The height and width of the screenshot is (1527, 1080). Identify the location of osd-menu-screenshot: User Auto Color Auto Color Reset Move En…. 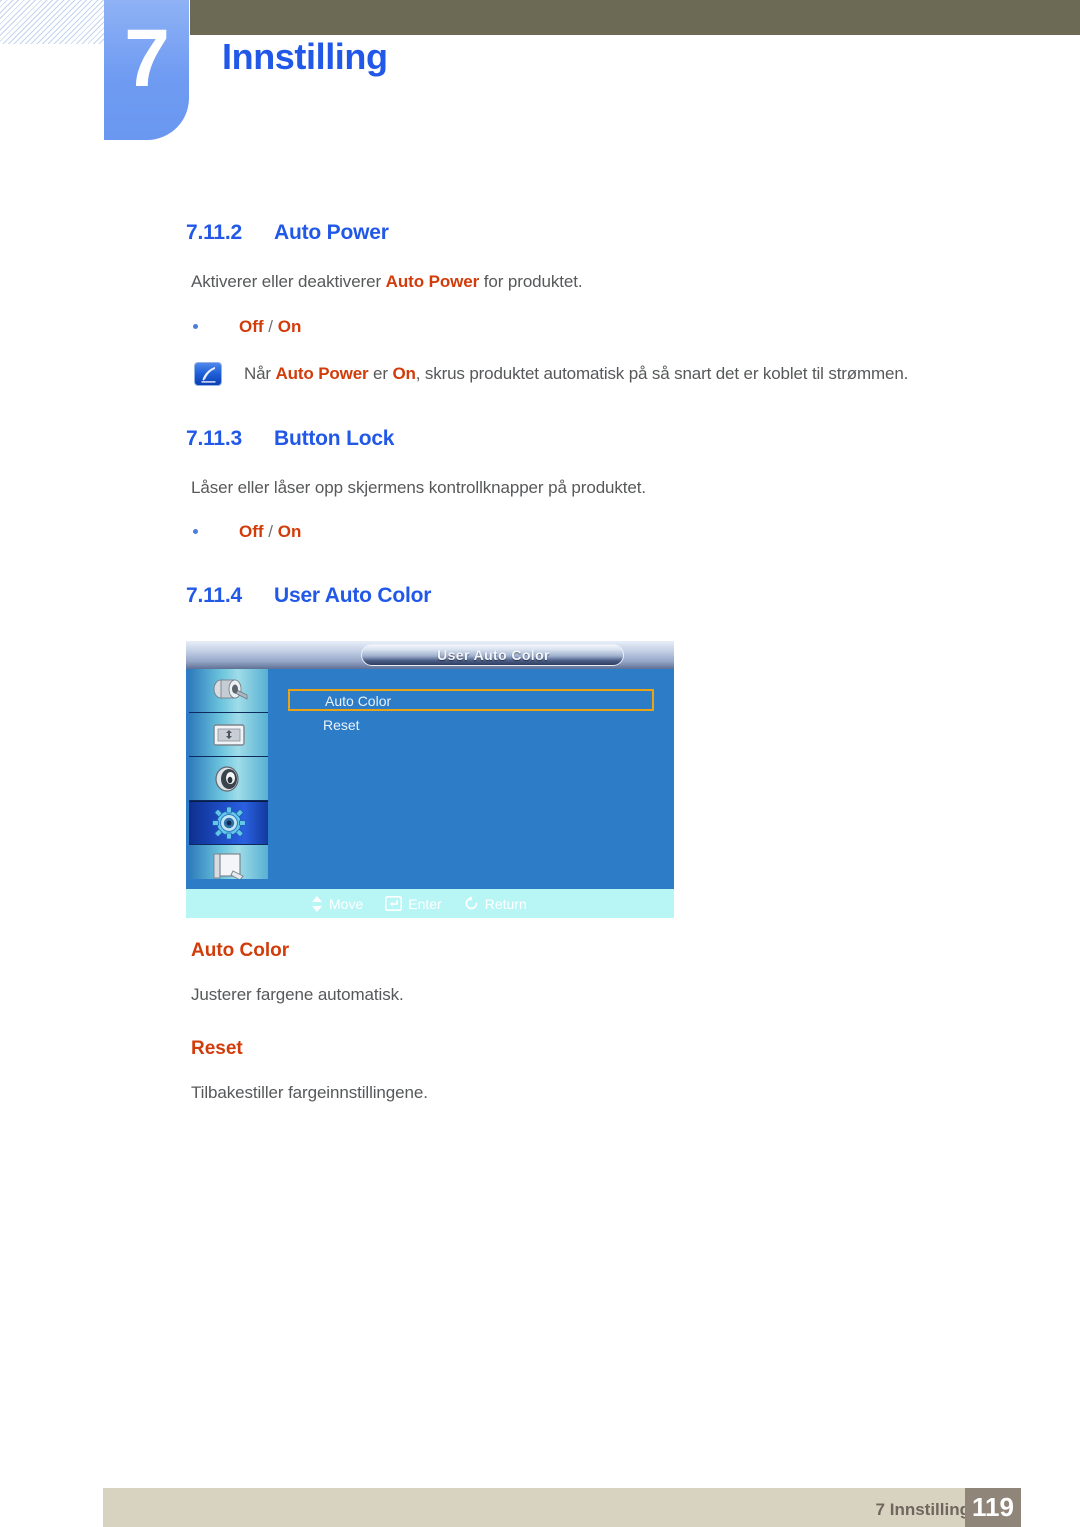
(430, 779).